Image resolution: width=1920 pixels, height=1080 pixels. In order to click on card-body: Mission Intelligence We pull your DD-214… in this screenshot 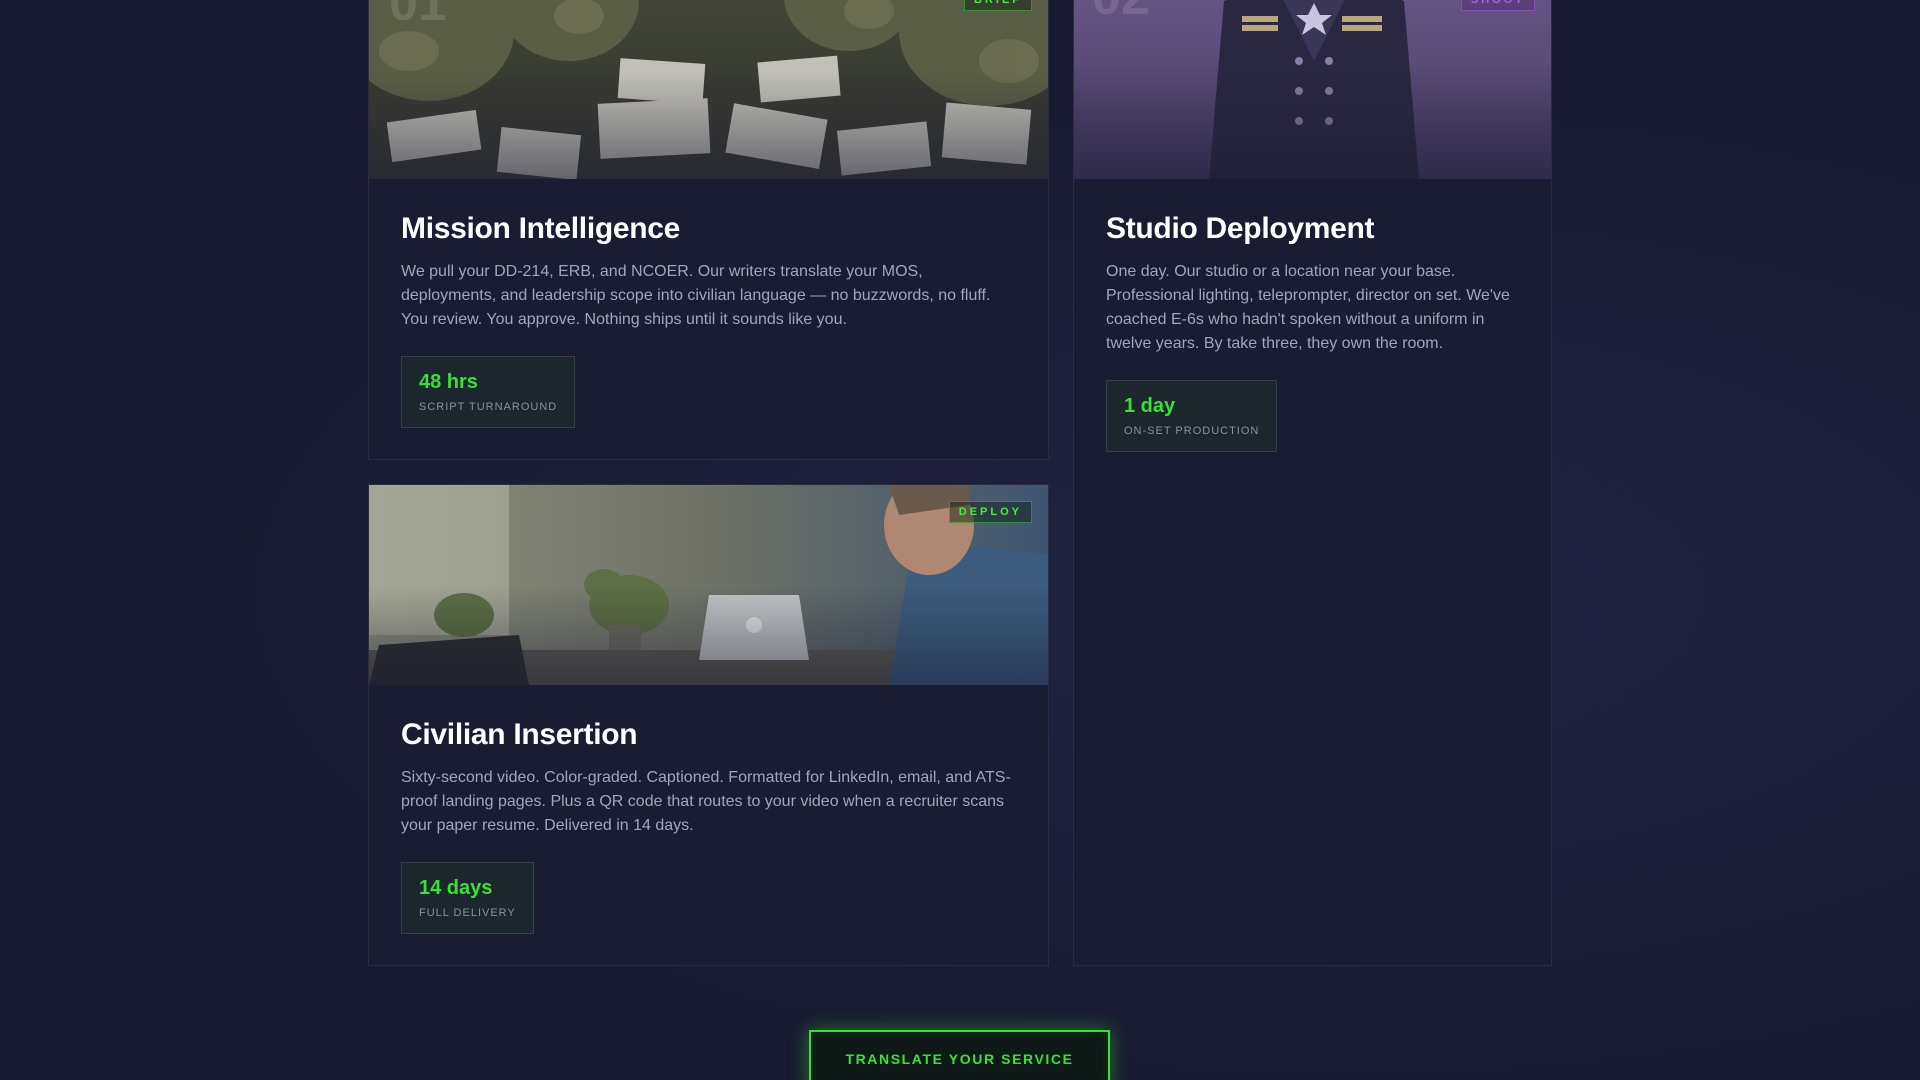, I will do `click(708, 303)`.